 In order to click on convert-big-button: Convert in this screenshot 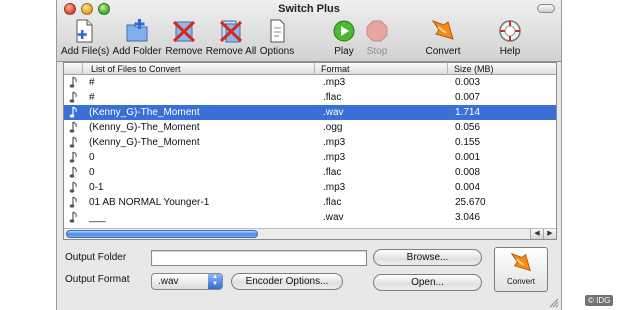, I will do `click(521, 269)`.